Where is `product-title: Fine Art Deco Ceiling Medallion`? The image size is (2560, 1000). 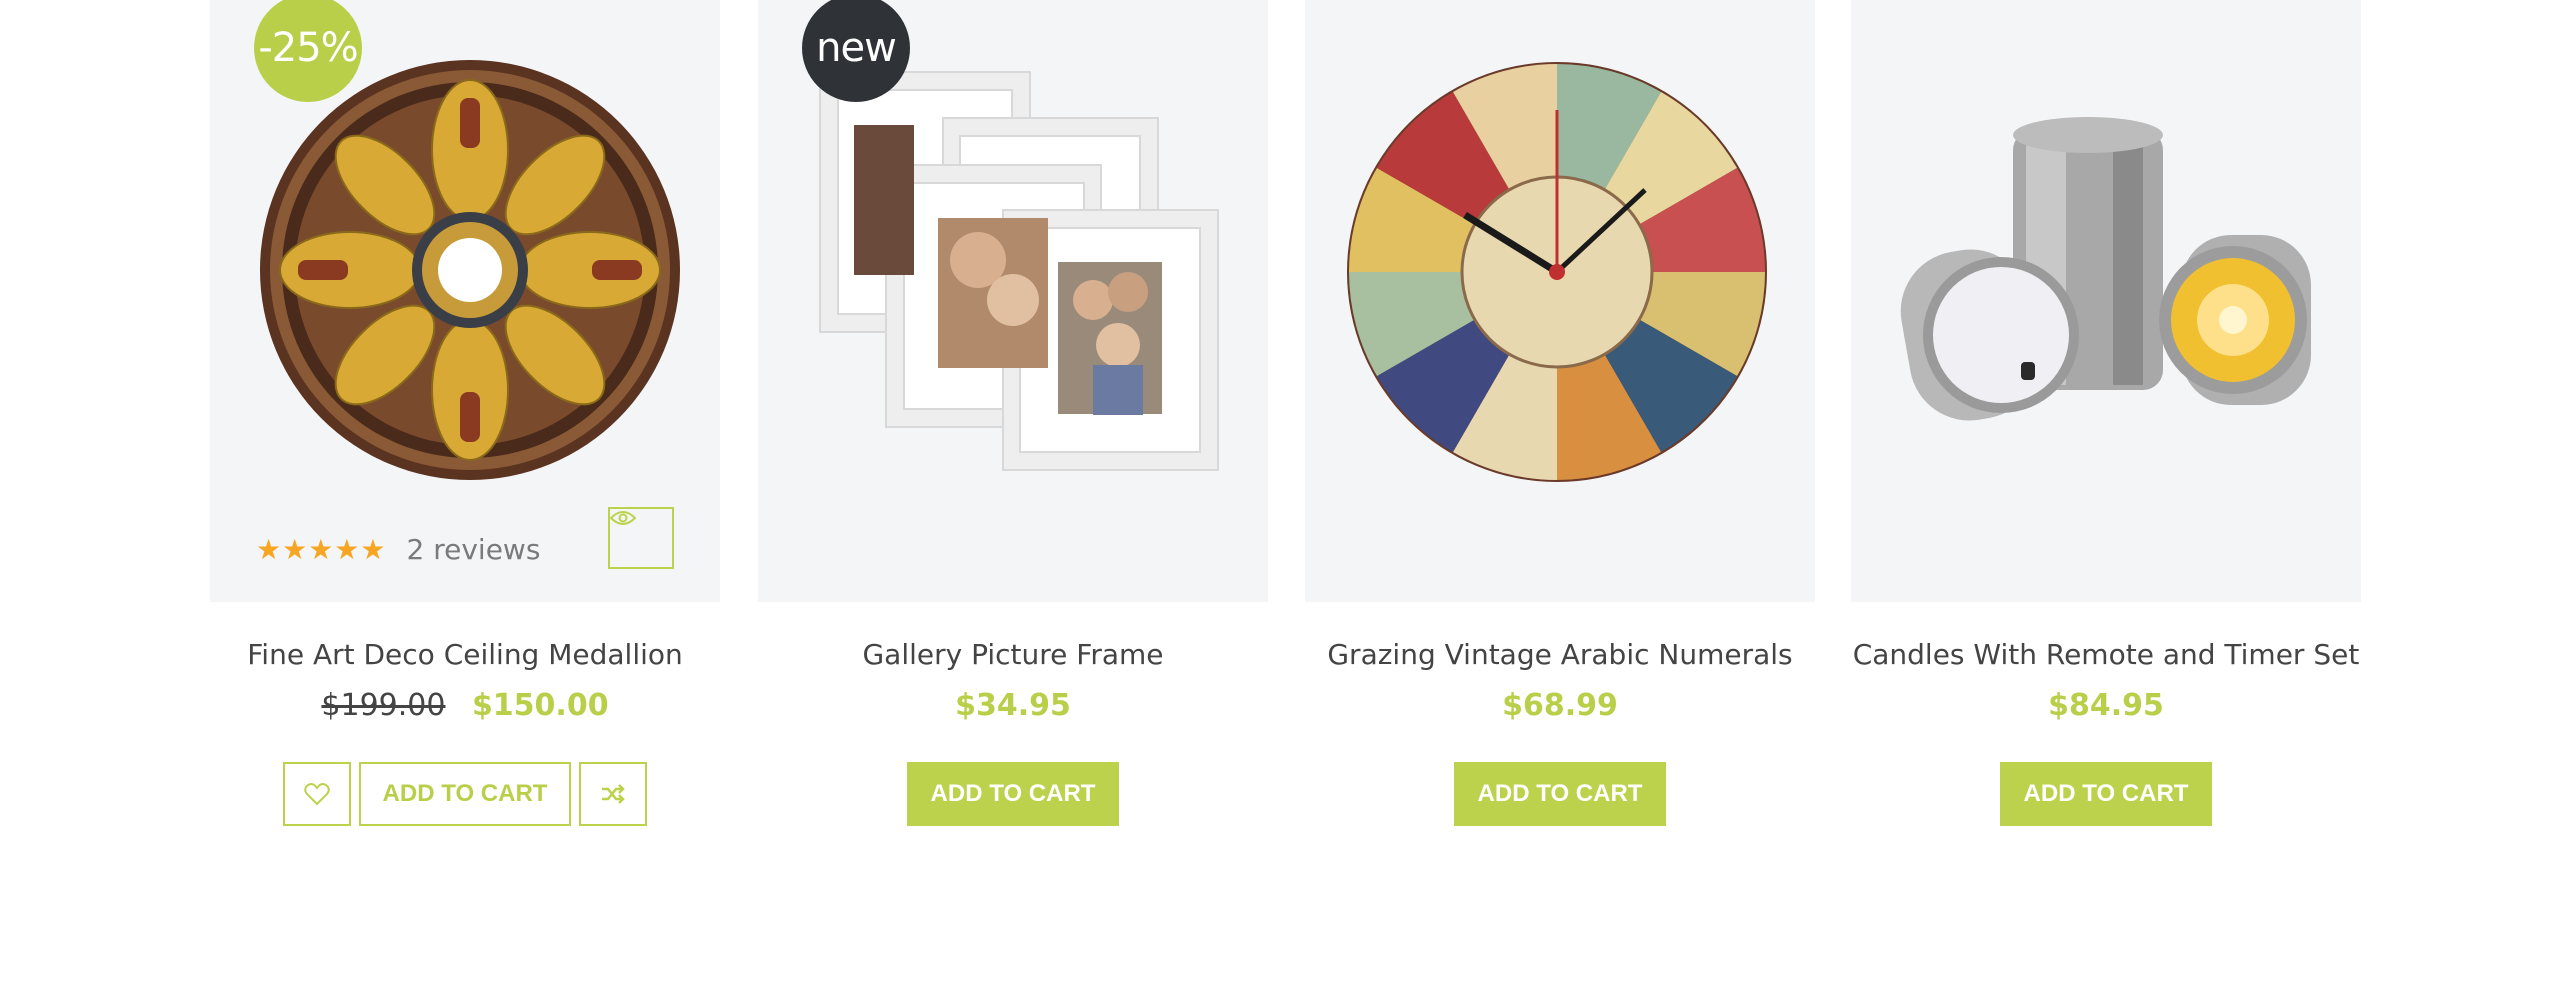
product-title: Fine Art Deco Ceiling Medallion is located at coordinates (465, 654).